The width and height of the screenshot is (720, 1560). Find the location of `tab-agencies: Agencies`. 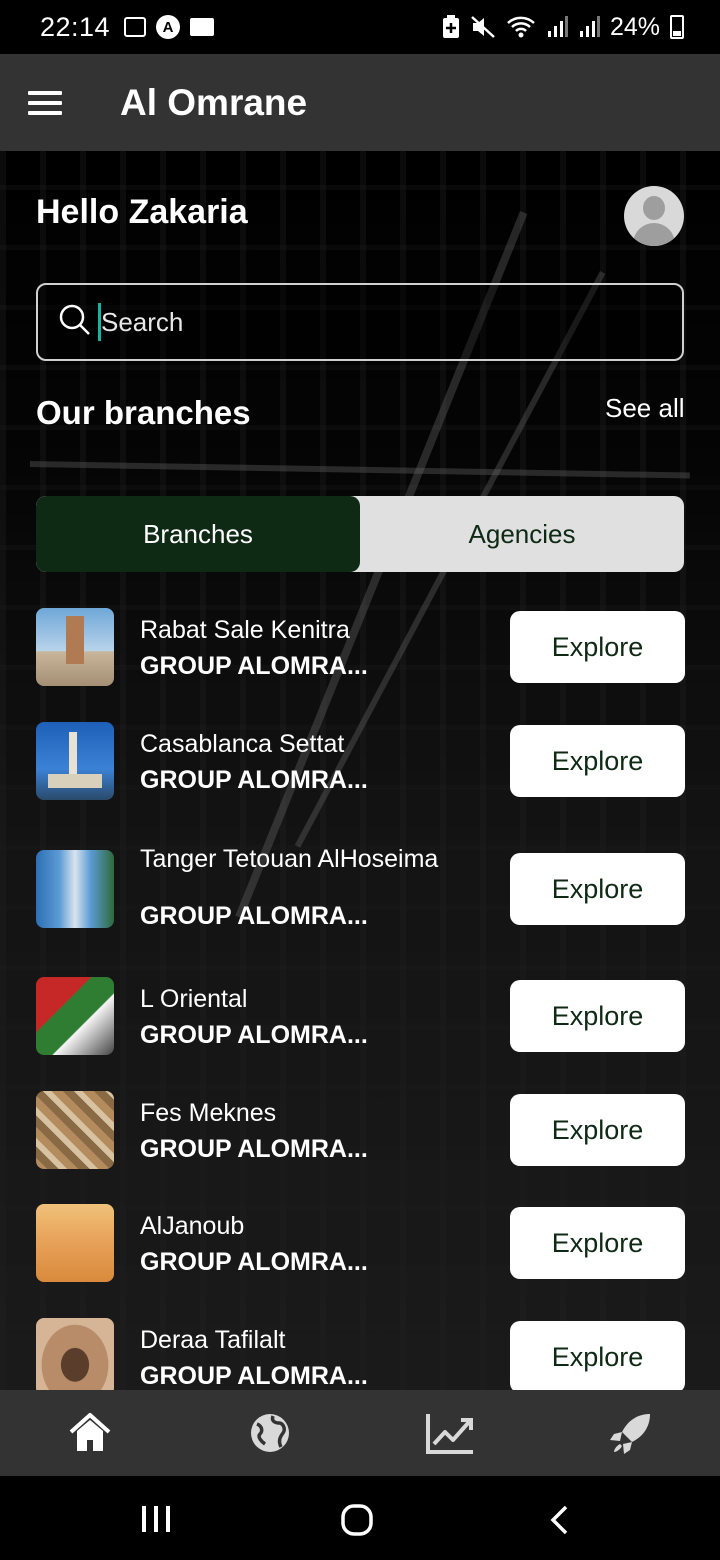

tab-agencies: Agencies is located at coordinates (522, 534).